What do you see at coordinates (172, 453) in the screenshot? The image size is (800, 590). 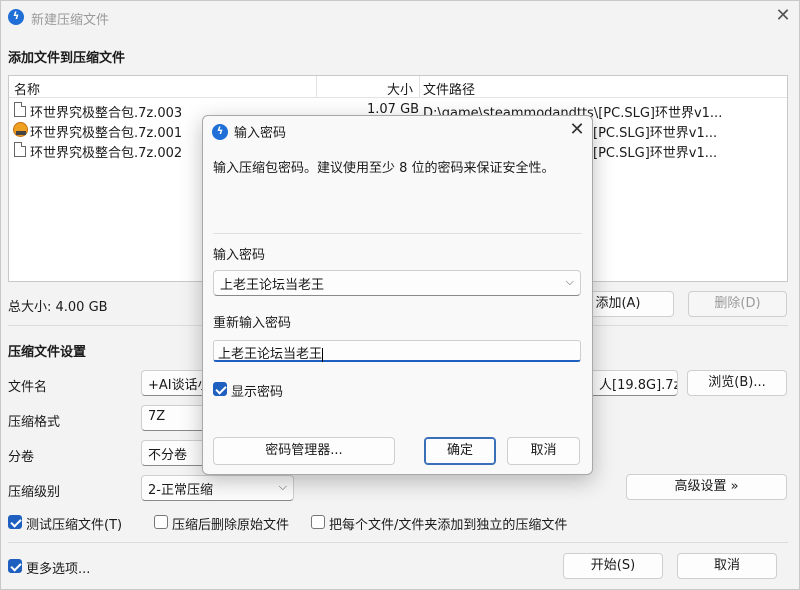 I see `split-select: 不分卷` at bounding box center [172, 453].